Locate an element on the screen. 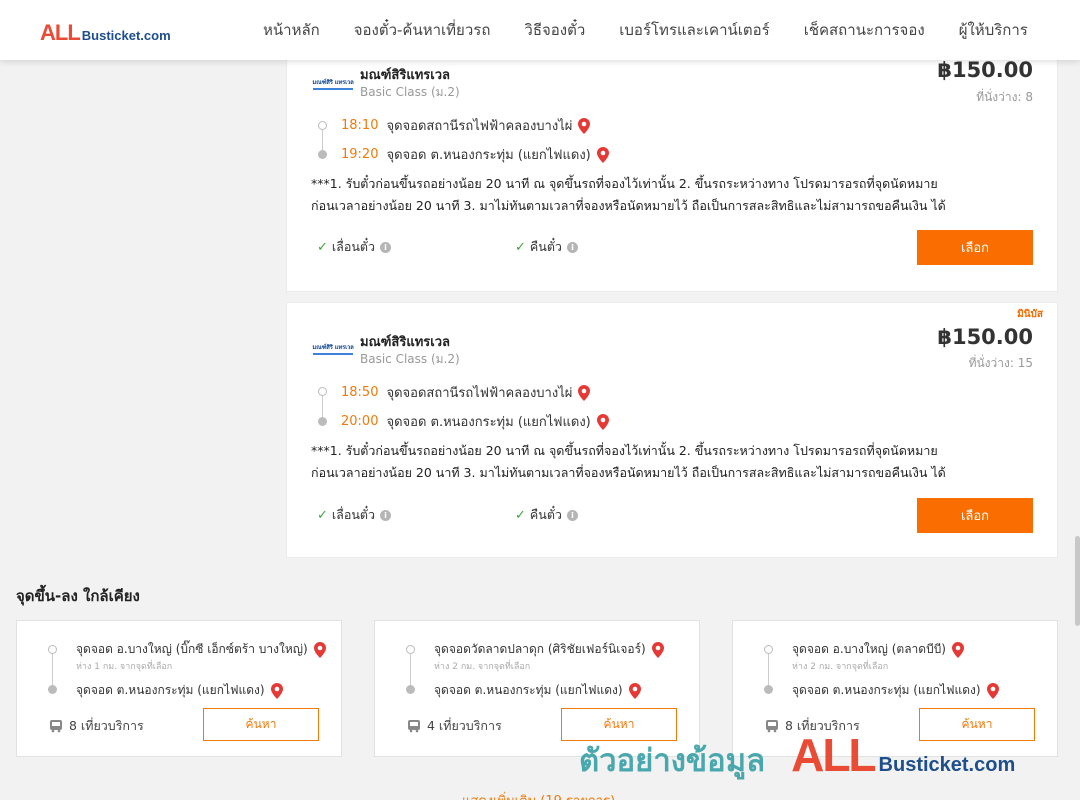  departure-time: 18:50 is located at coordinates (360, 392).